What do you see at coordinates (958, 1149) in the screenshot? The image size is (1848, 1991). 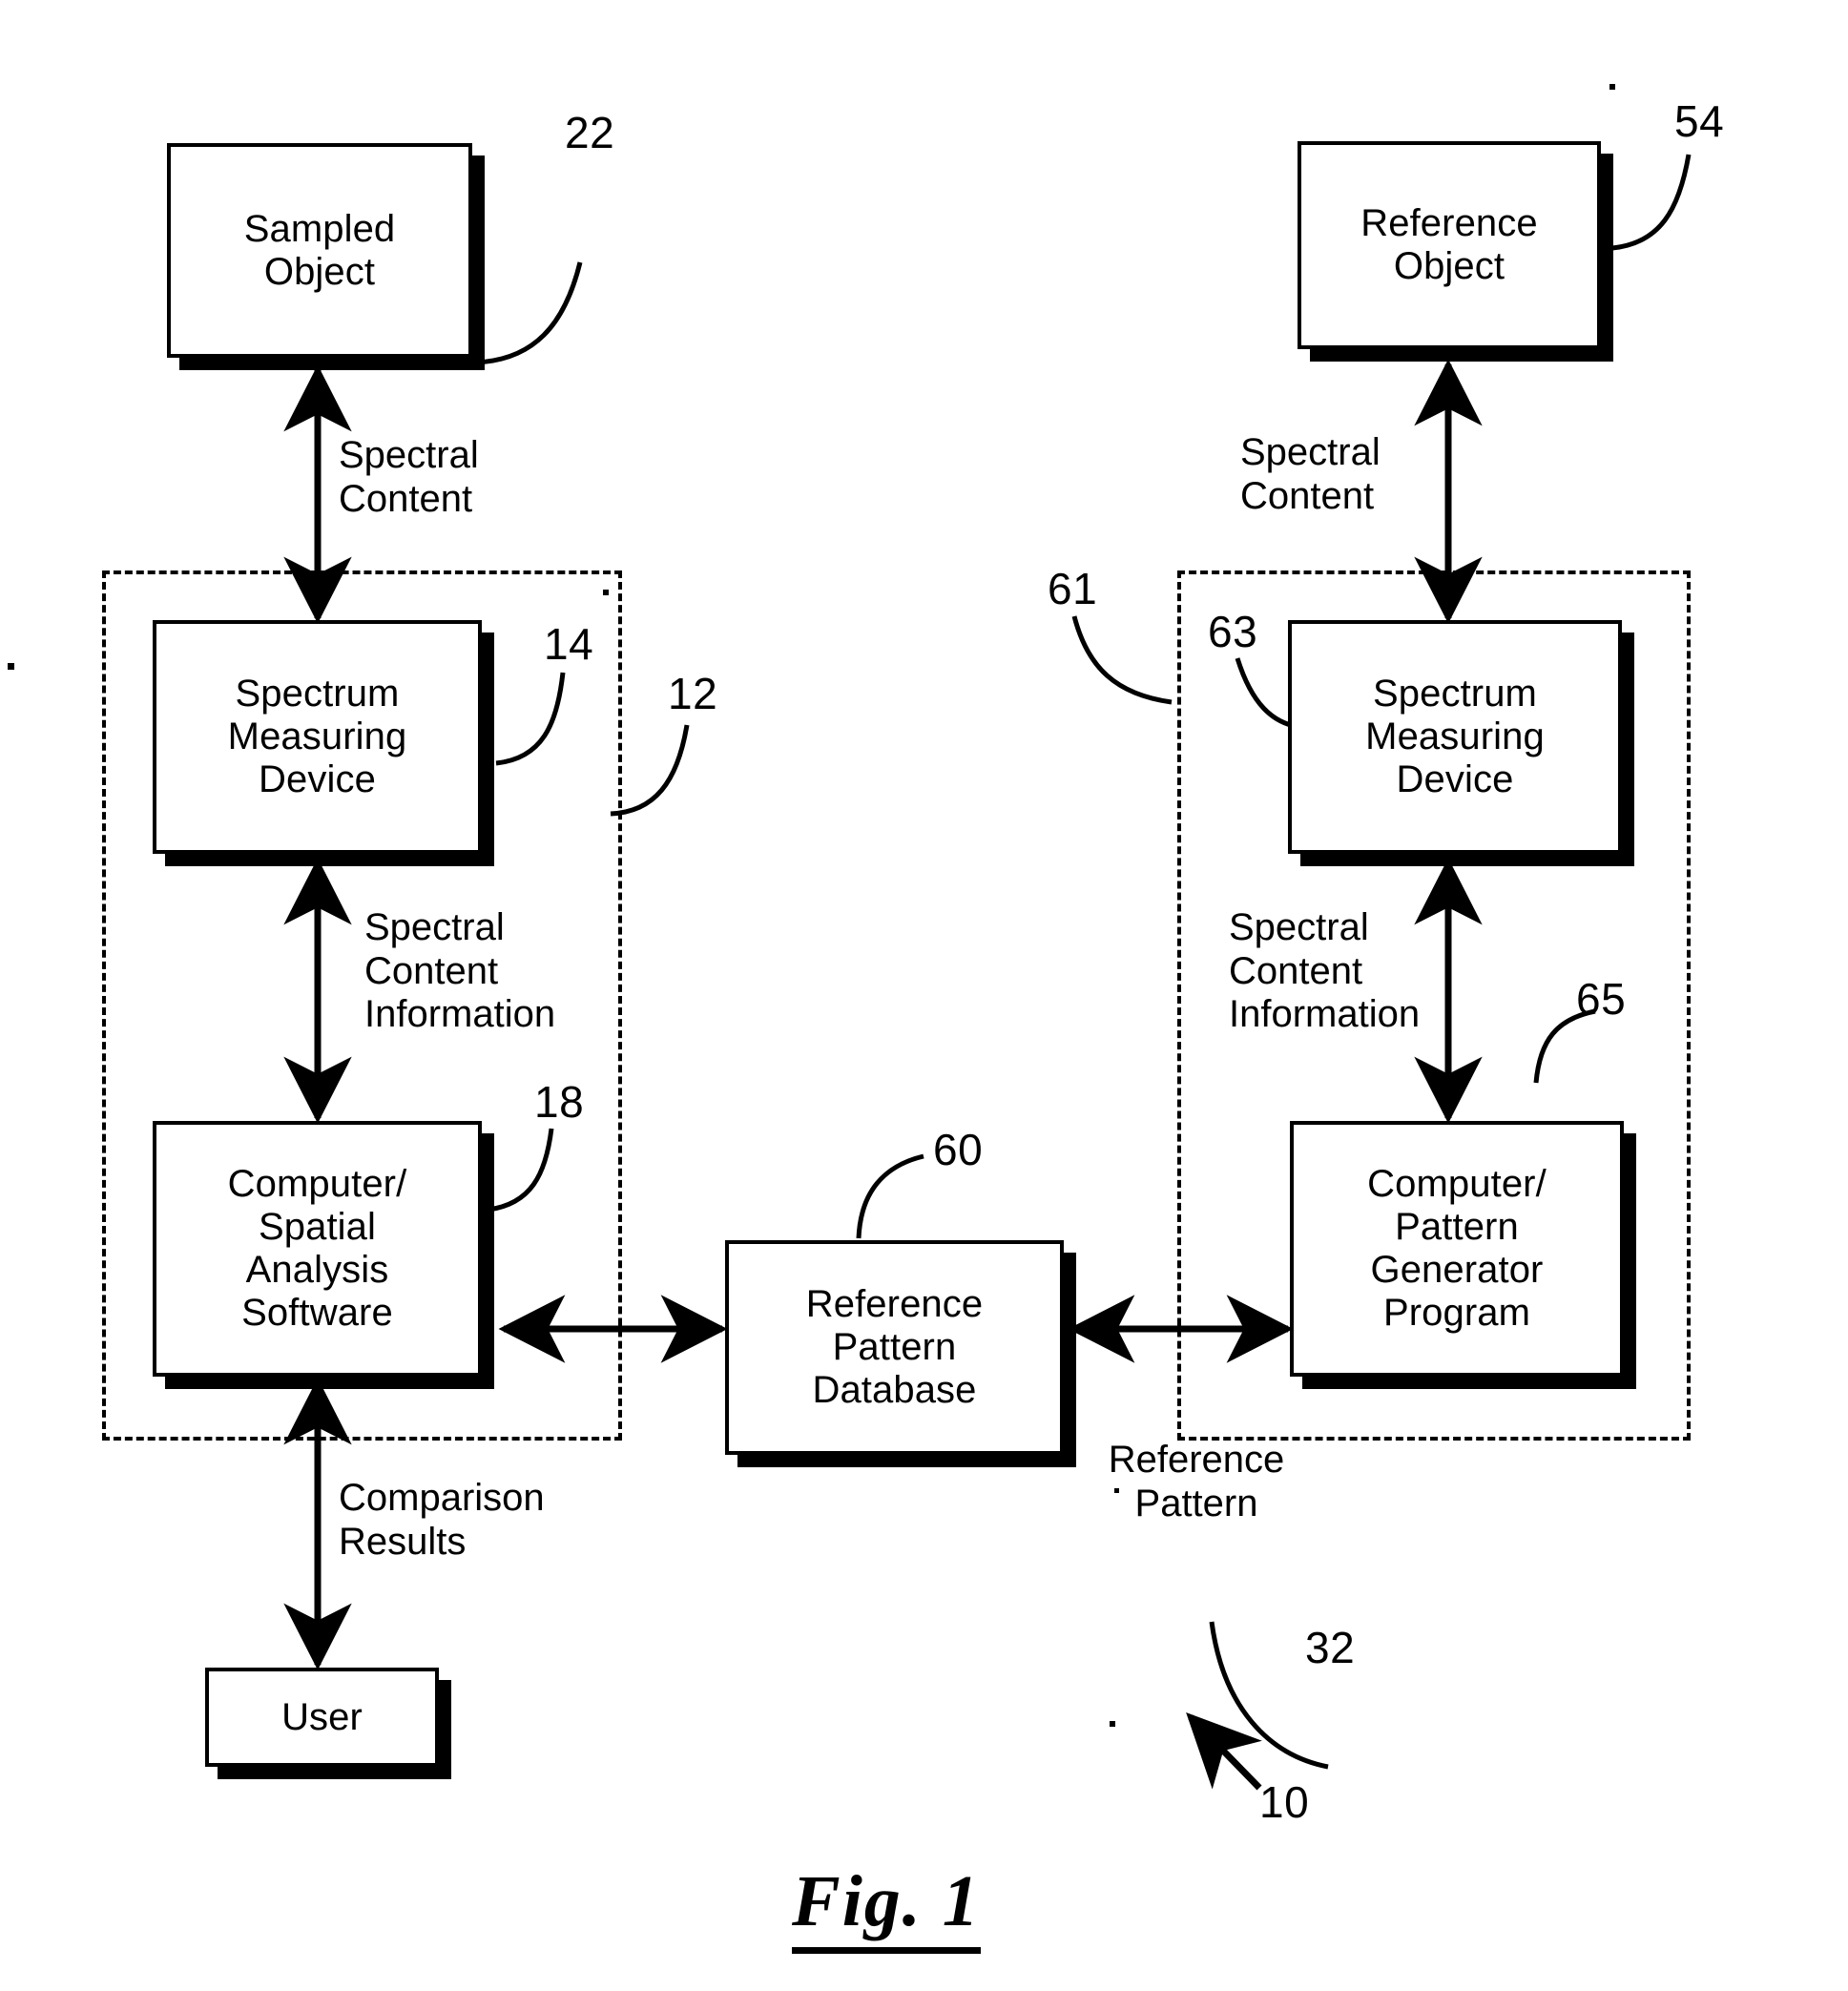 I see `refnum-60: 60` at bounding box center [958, 1149].